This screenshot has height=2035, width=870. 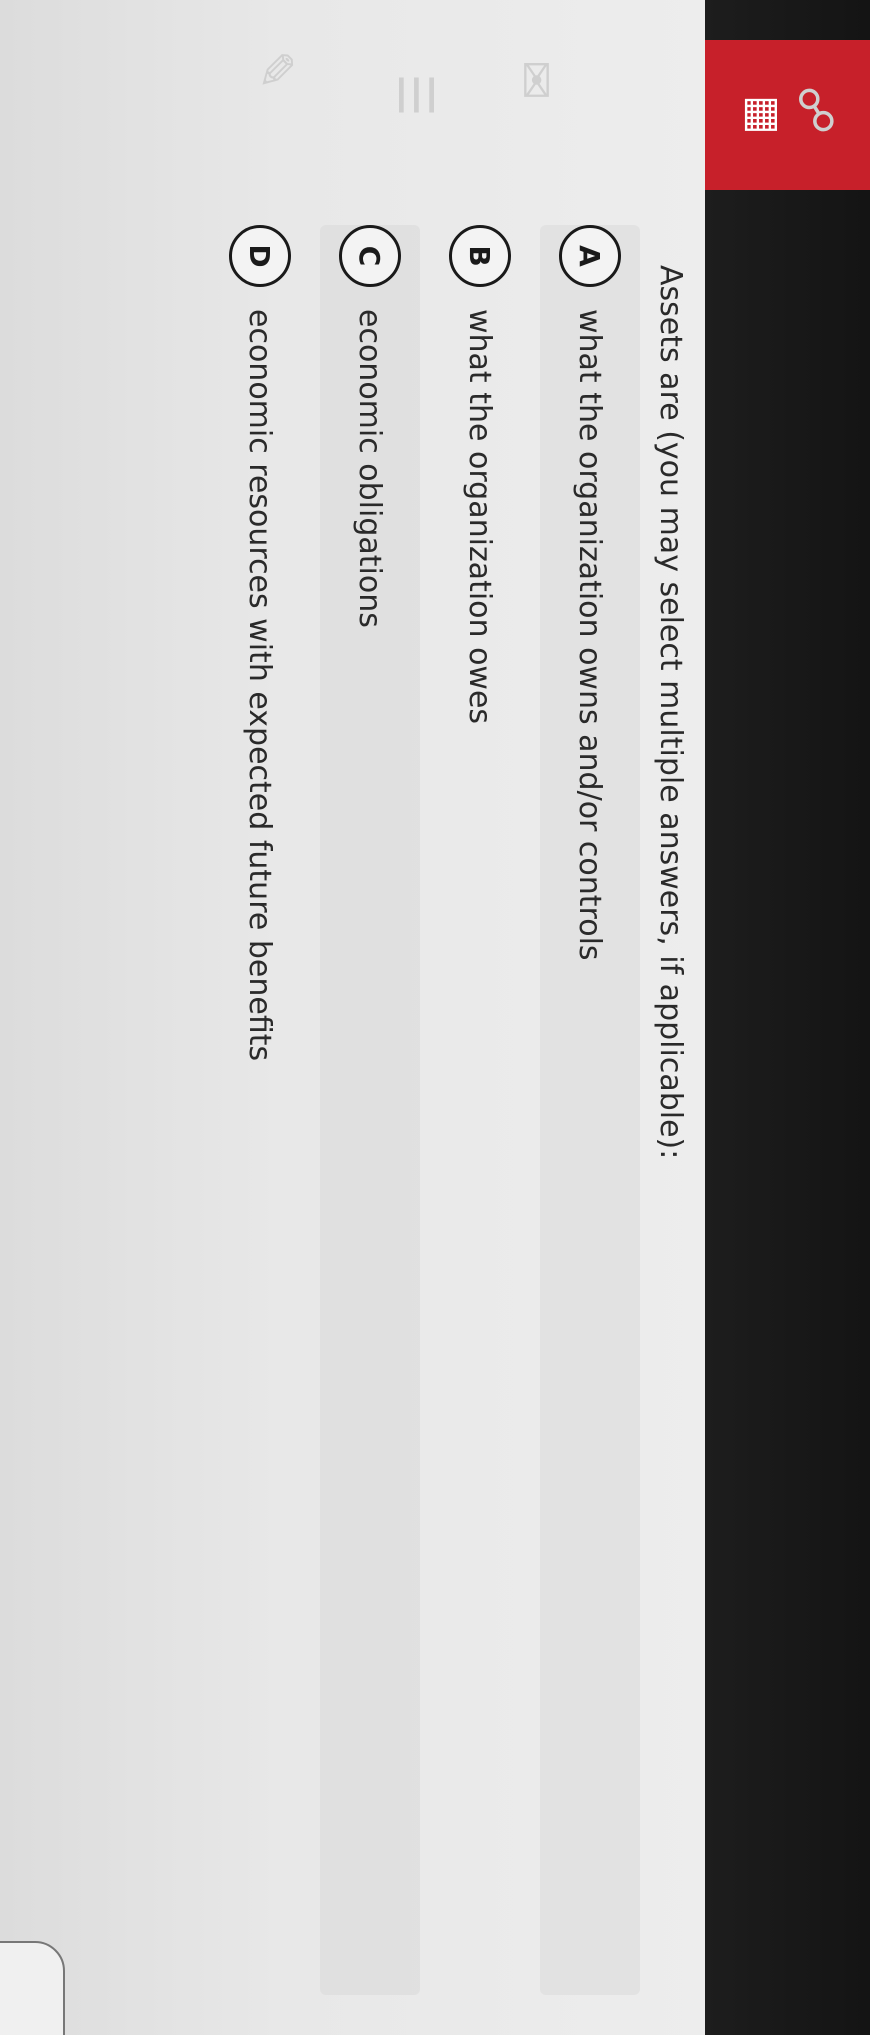 I want to click on pencil-icon: ✎, so click(x=275, y=70).